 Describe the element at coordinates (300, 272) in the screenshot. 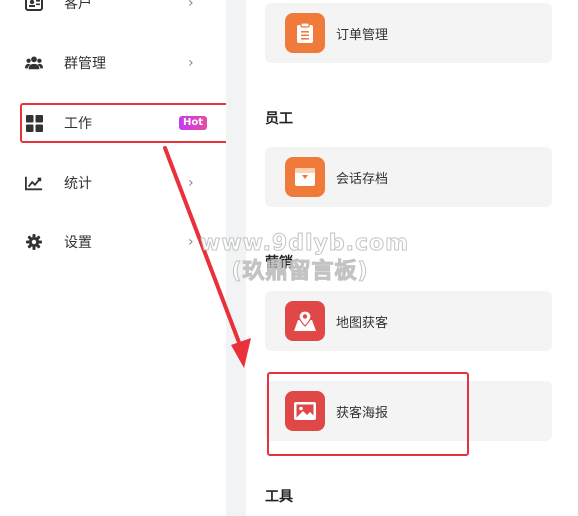

I see `watermark-site-name: (玖鼎留言板)` at that location.